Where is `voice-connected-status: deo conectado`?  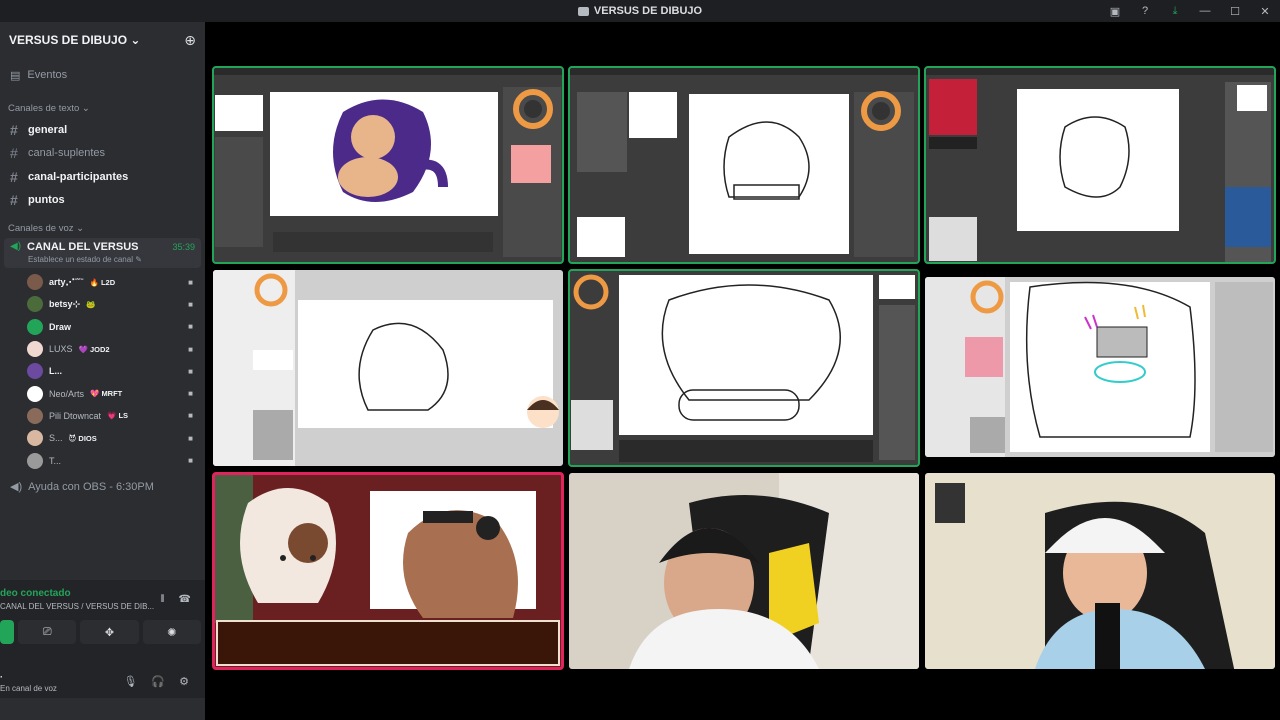 voice-connected-status: deo conectado is located at coordinates (35, 593).